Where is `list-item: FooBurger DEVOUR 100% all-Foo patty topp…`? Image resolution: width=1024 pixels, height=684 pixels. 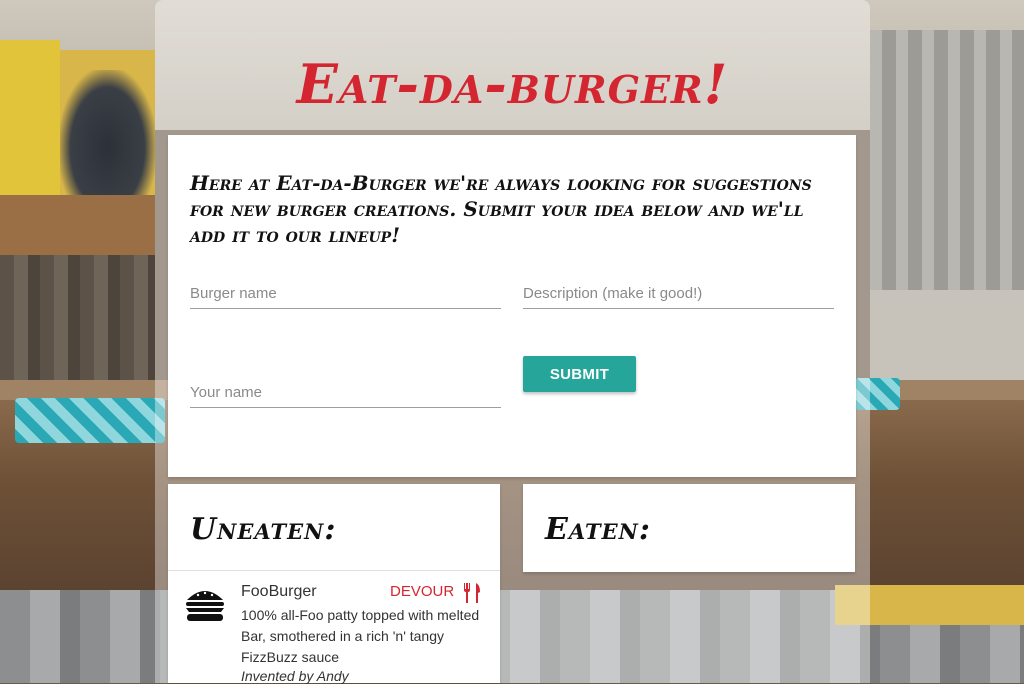 list-item: FooBurger DEVOUR 100% all-Foo patty topp… is located at coordinates (334, 628).